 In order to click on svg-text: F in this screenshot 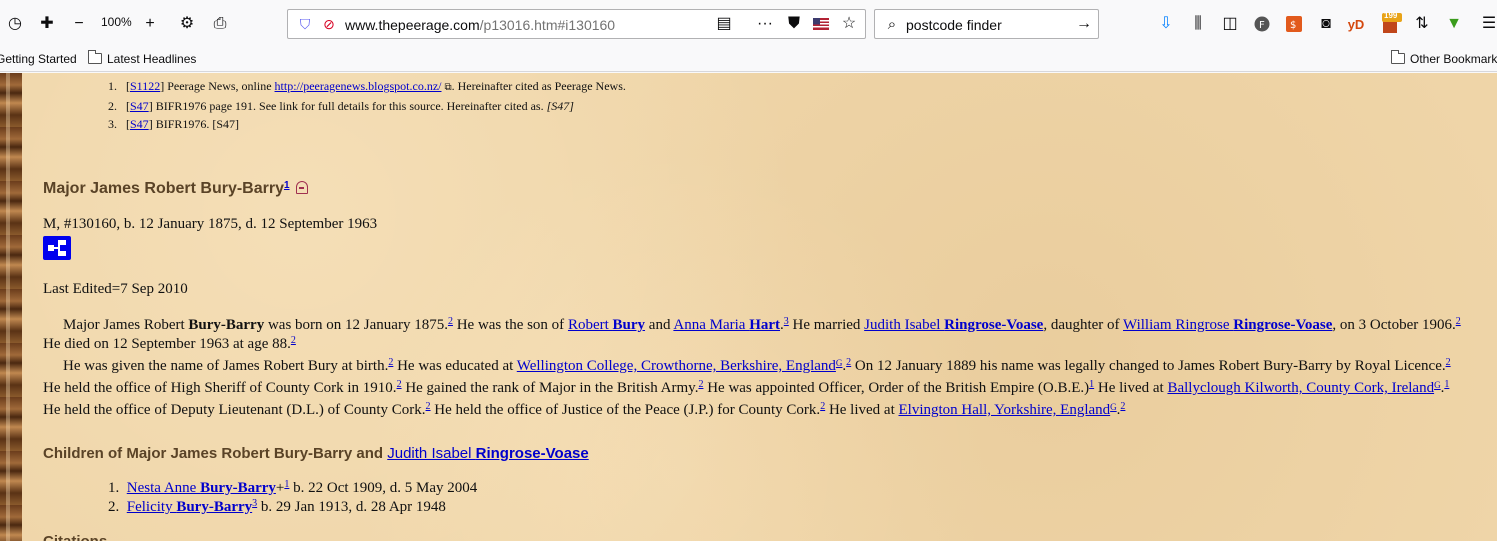, I will do `click(1262, 25)`.